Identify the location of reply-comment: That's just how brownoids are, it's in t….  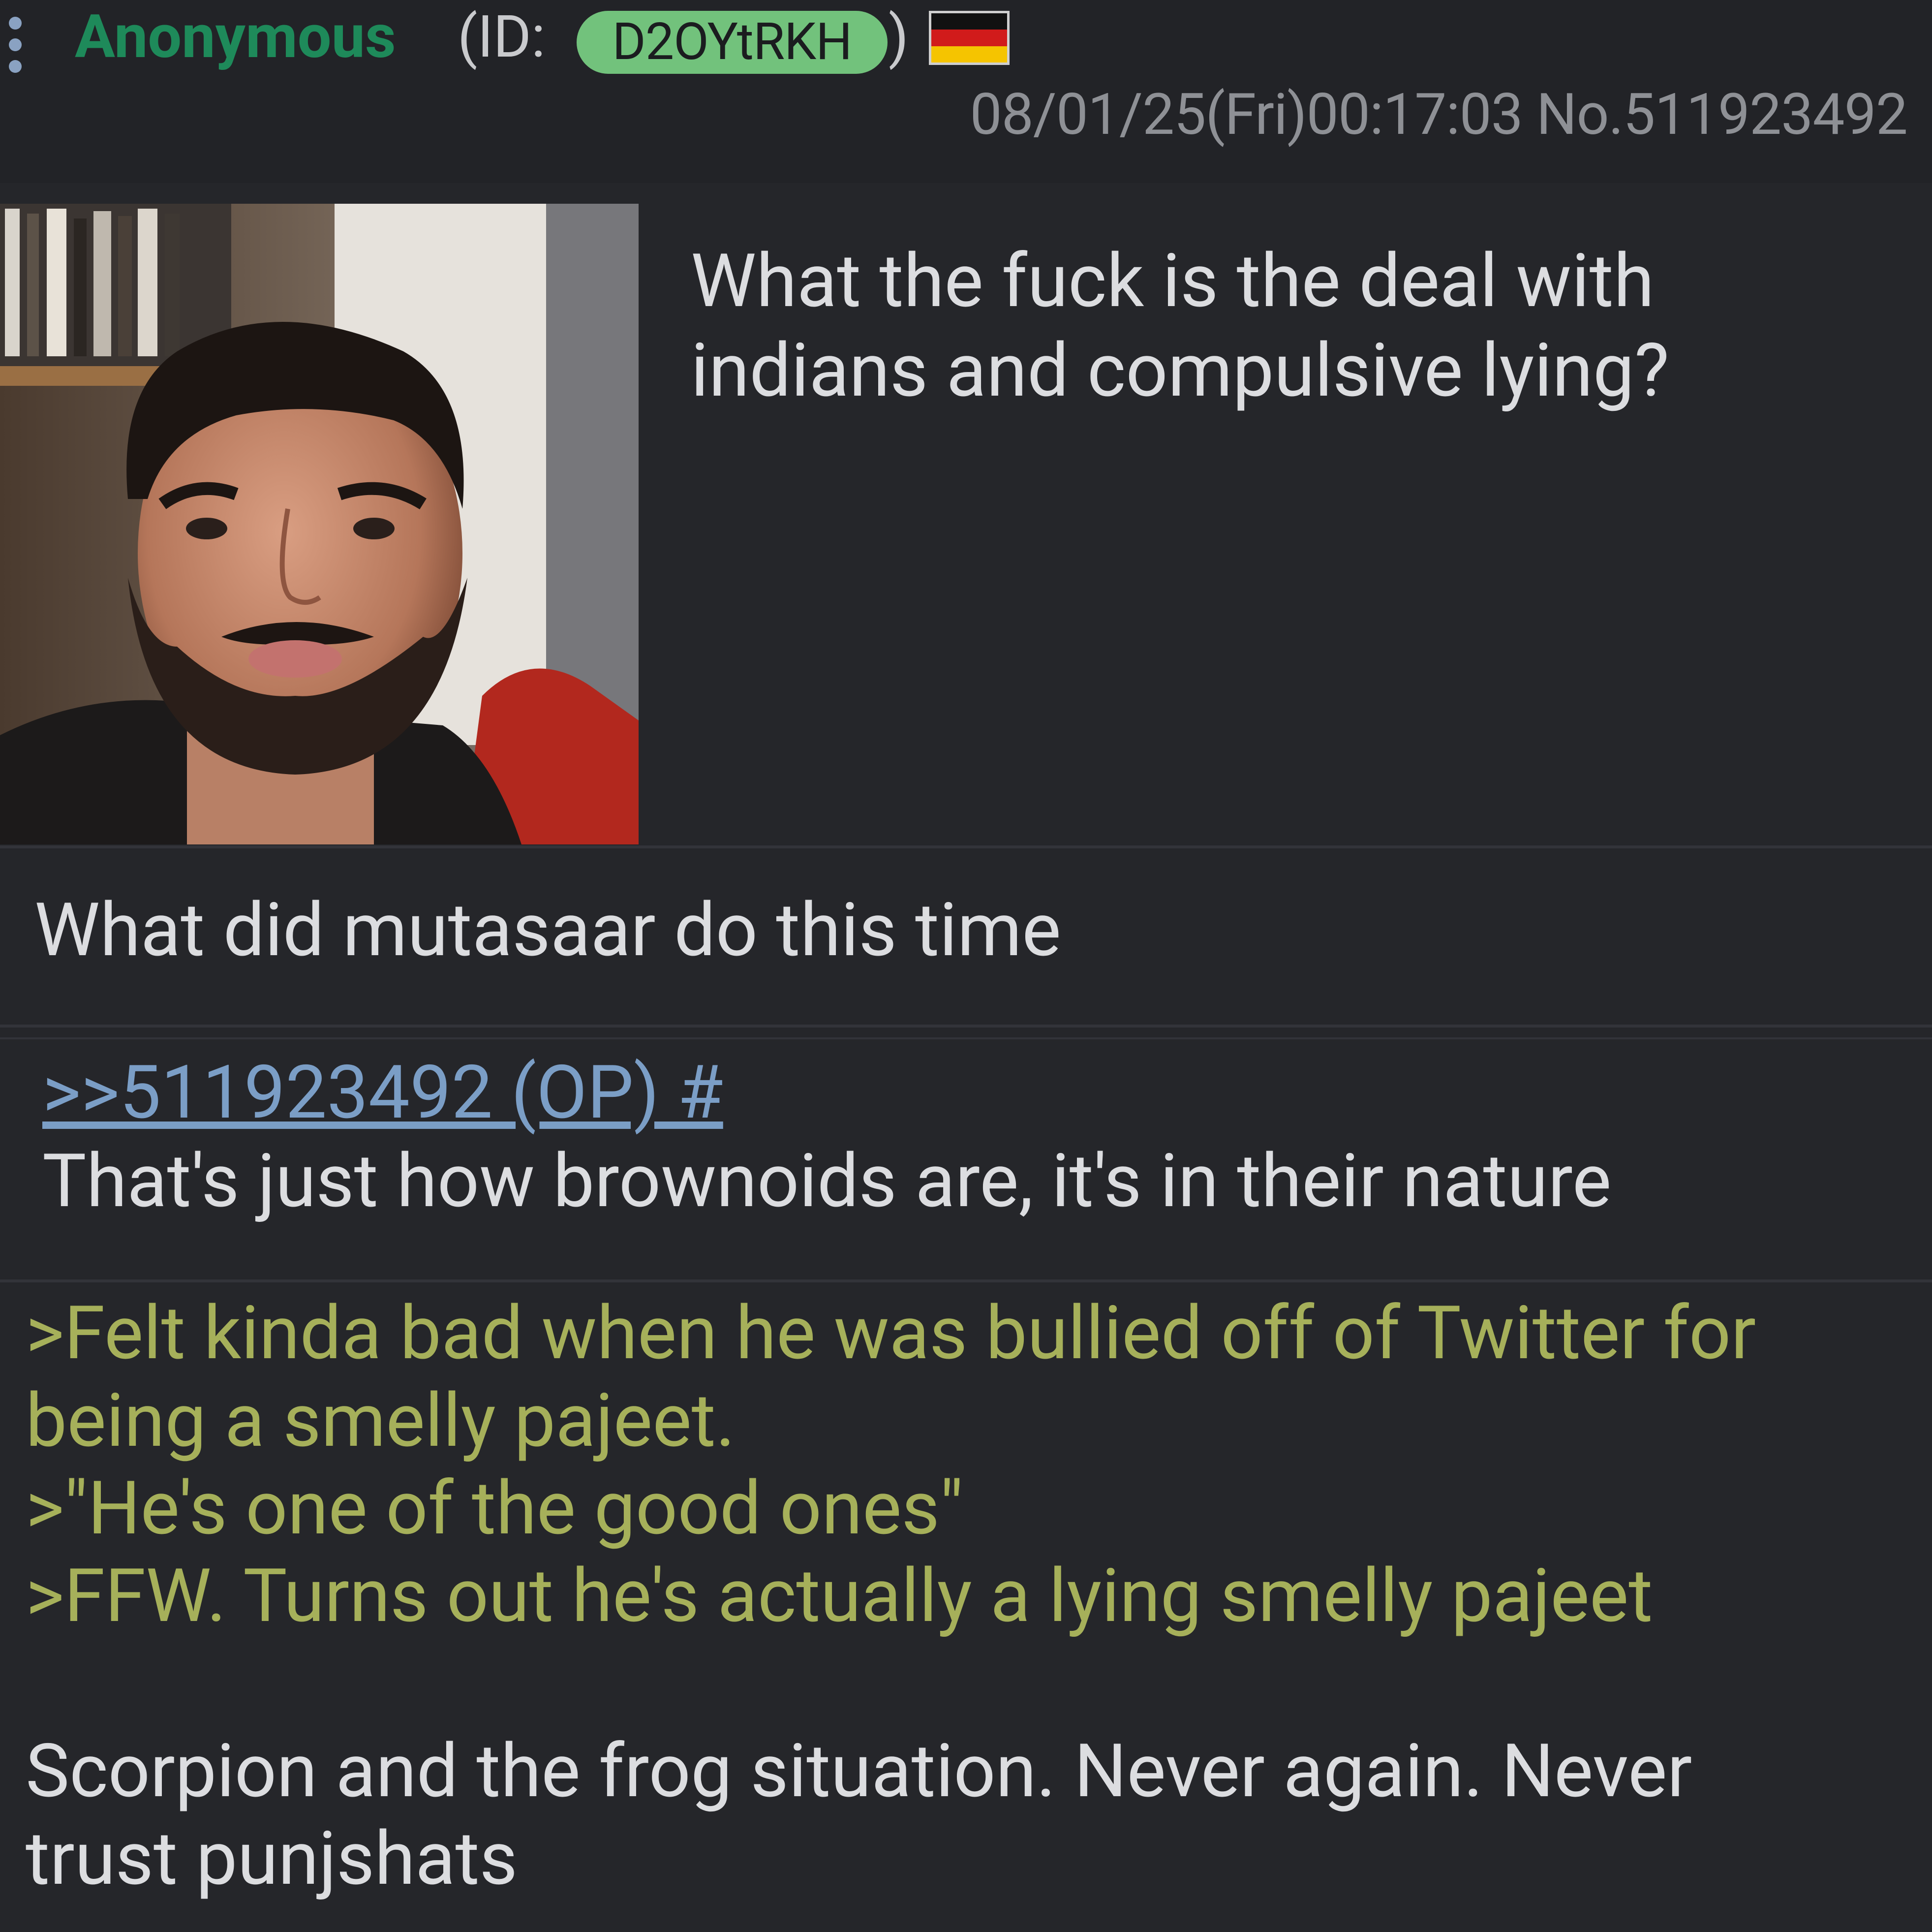
(827, 1181).